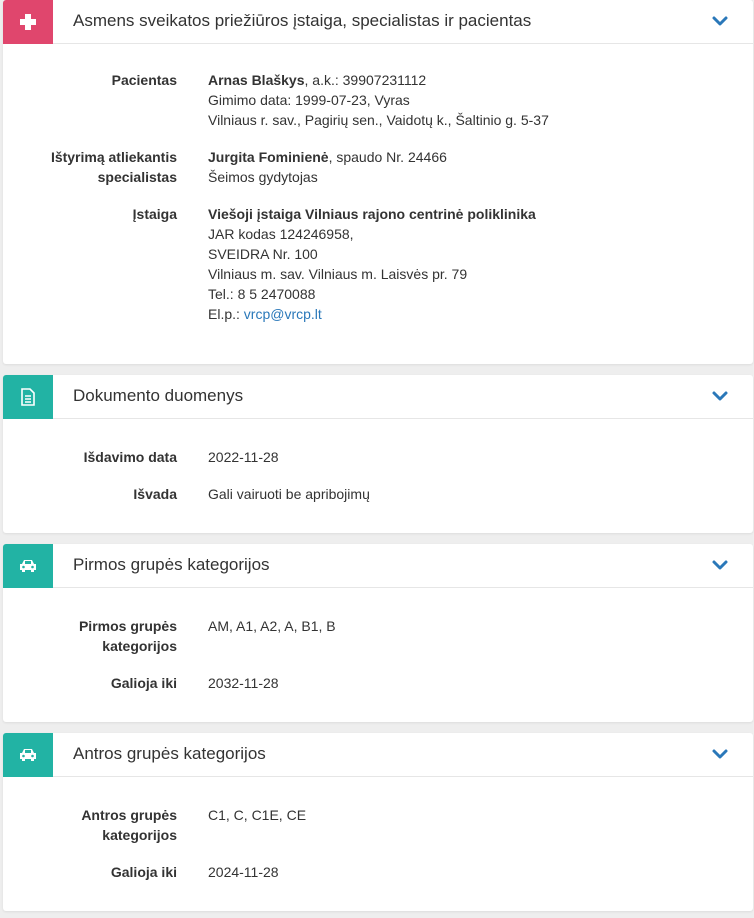 Image resolution: width=754 pixels, height=918 pixels. I want to click on patient-label: Pacientas, so click(144, 80).